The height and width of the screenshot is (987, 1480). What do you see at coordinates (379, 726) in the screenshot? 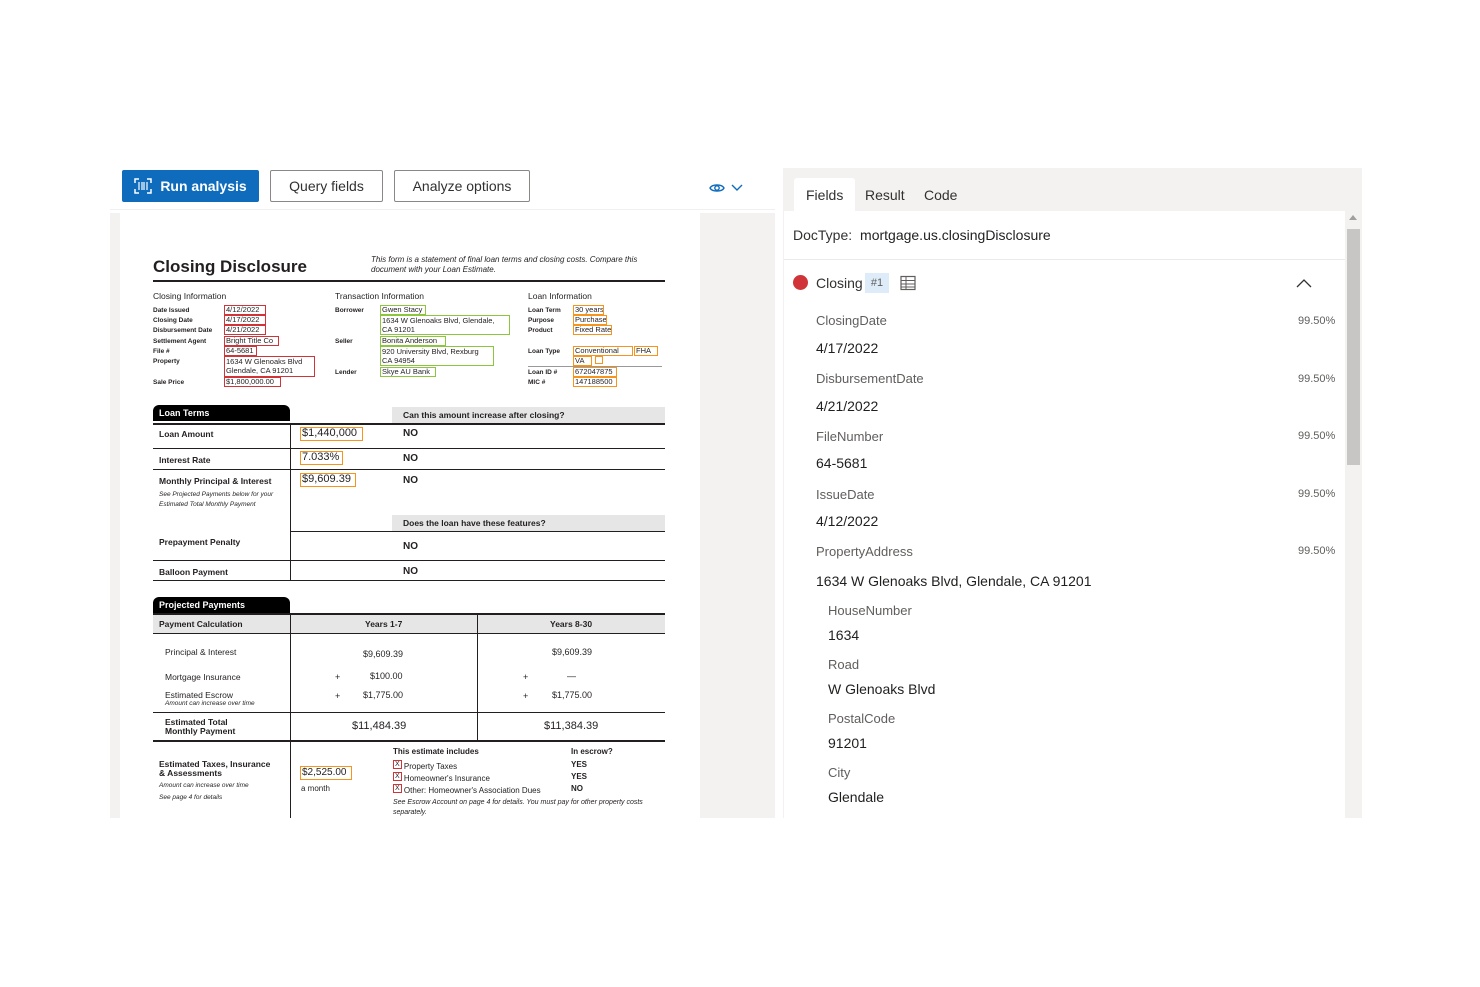
I see `total-years-1-7: $11,484.39` at bounding box center [379, 726].